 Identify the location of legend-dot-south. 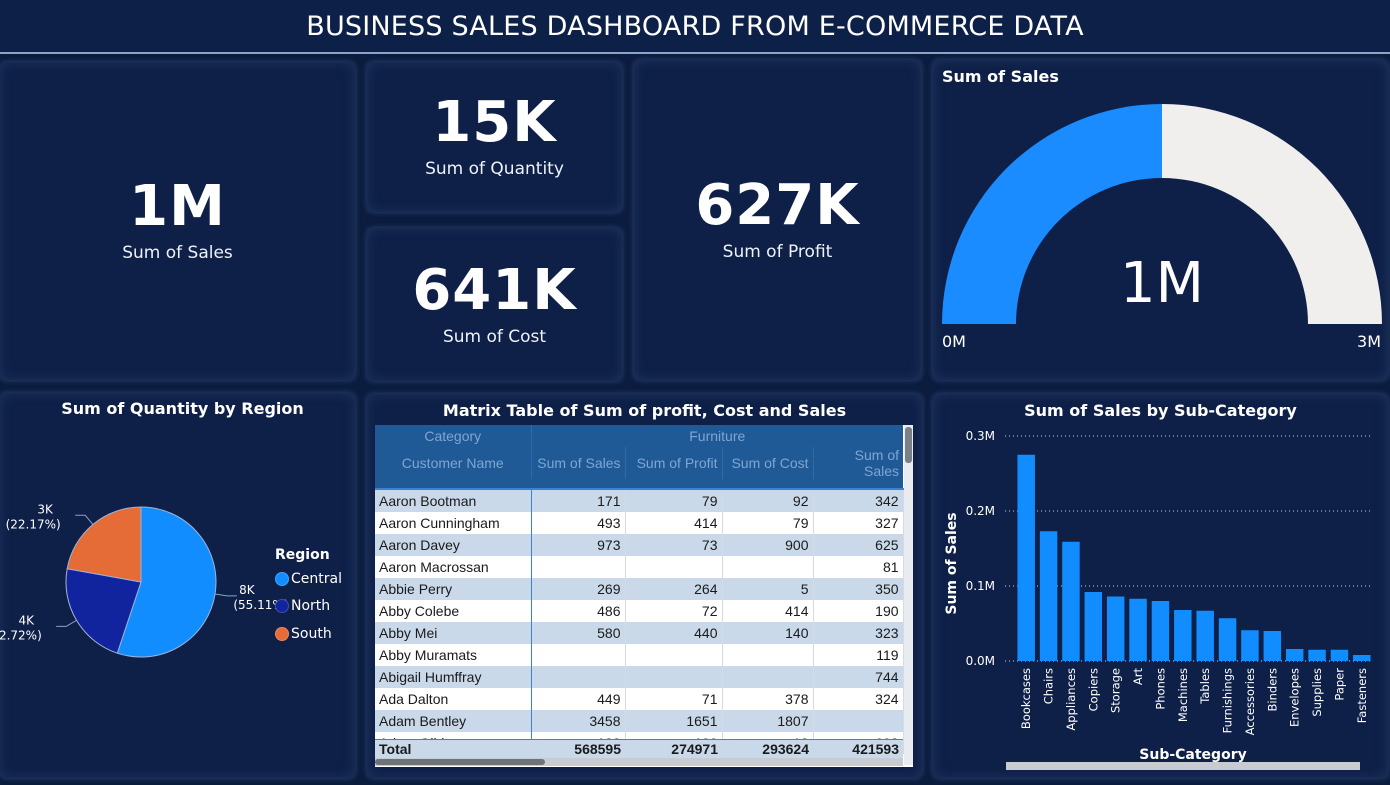
(282, 634).